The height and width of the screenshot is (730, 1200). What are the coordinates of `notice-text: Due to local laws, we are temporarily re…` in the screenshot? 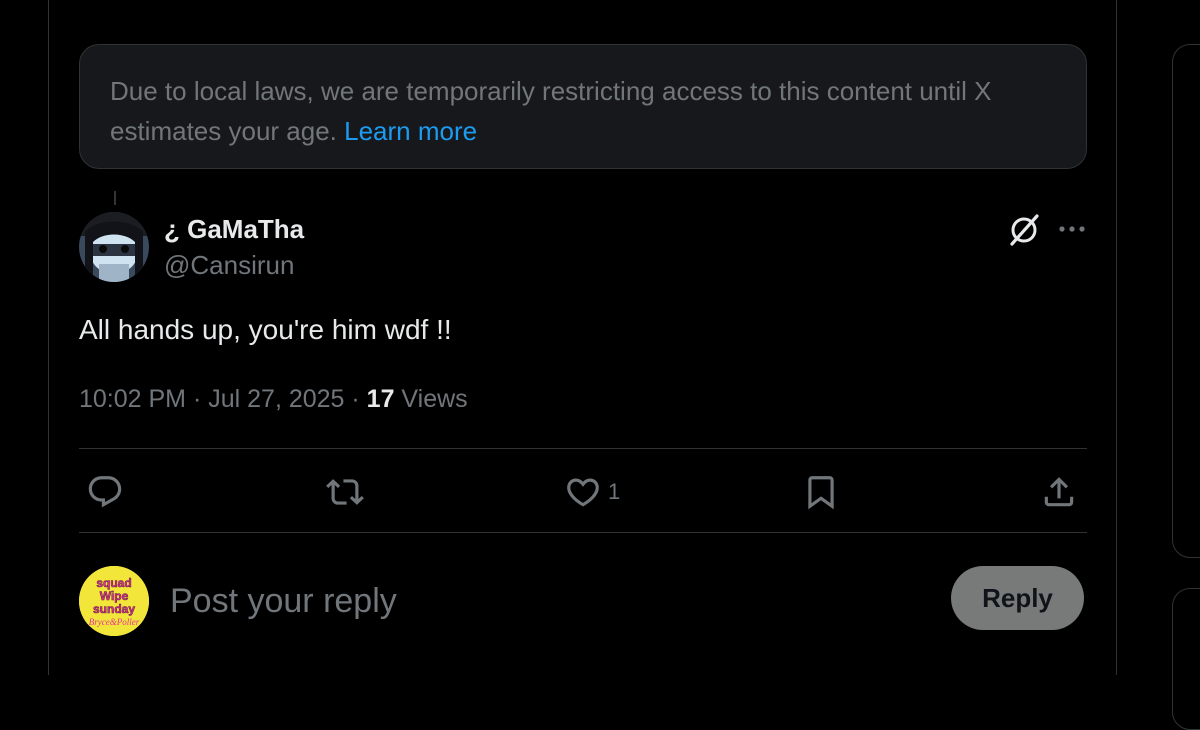 It's located at (551, 111).